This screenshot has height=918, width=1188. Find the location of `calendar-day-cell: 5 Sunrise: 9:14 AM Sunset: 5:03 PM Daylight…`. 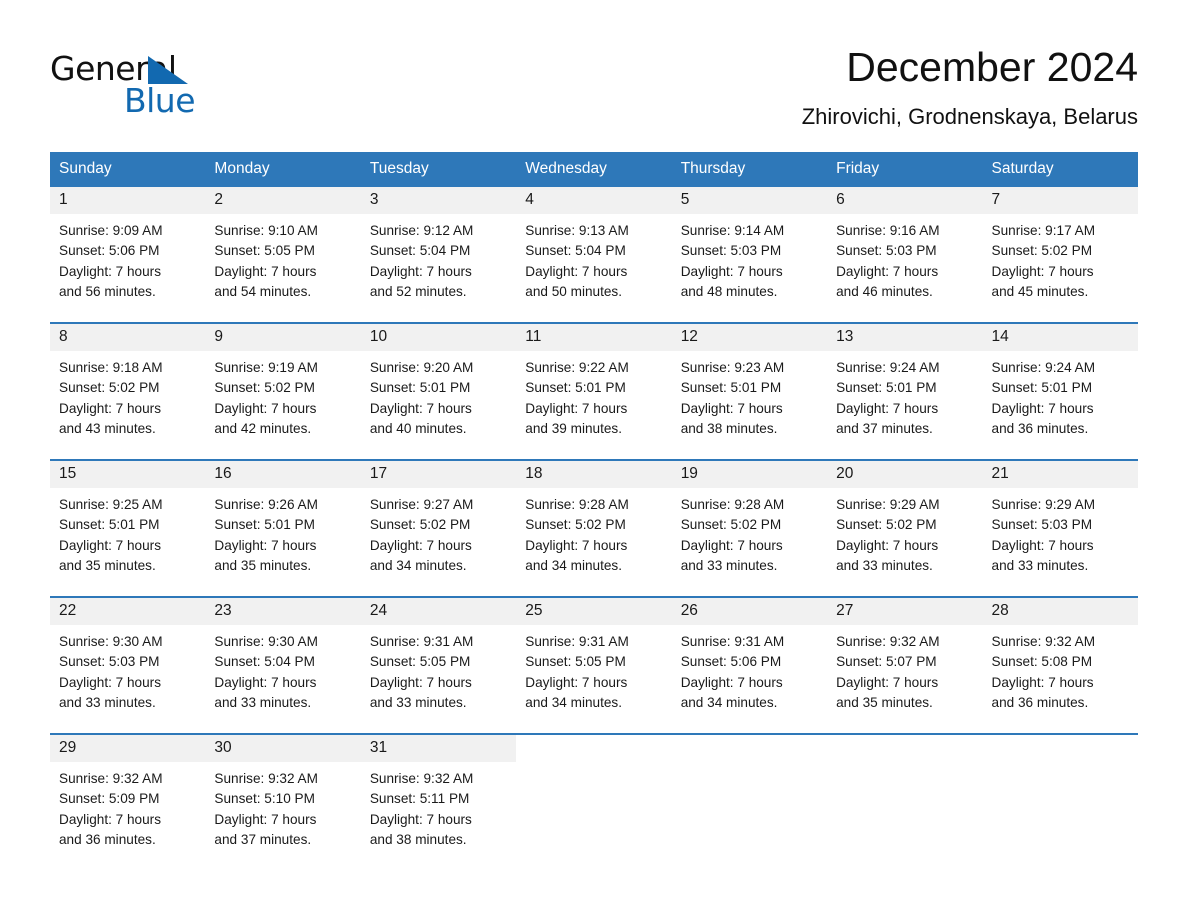

calendar-day-cell: 5 Sunrise: 9:14 AM Sunset: 5:03 PM Daylight… is located at coordinates (749, 255).